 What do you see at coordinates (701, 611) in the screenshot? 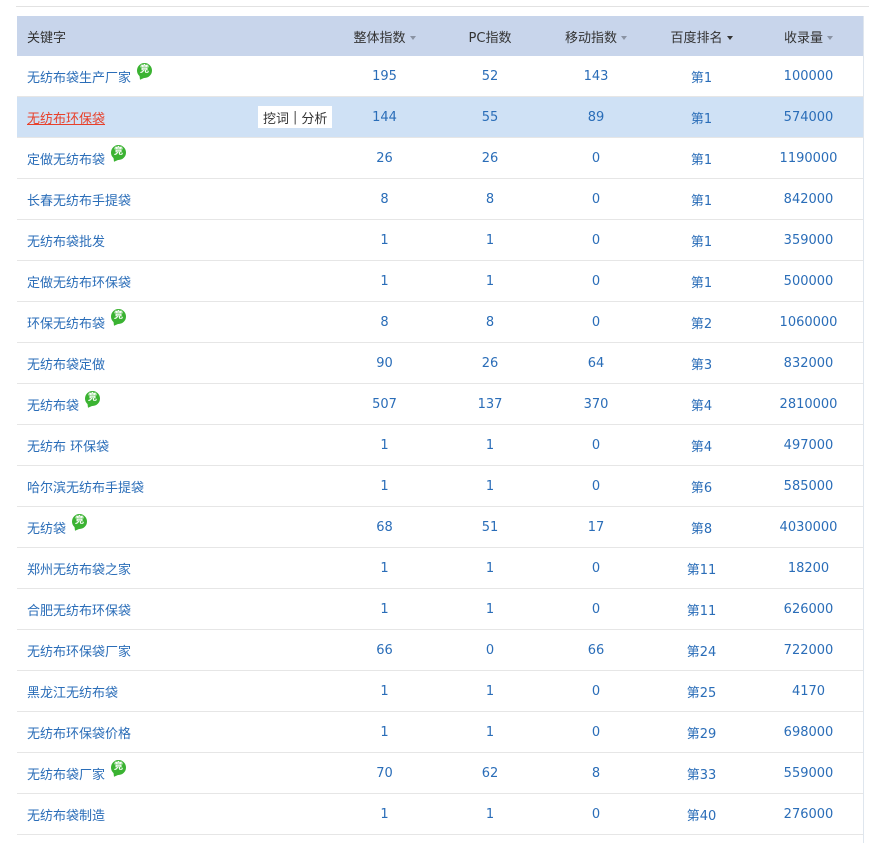
I see `baidu-rank-cell: 第11` at bounding box center [701, 611].